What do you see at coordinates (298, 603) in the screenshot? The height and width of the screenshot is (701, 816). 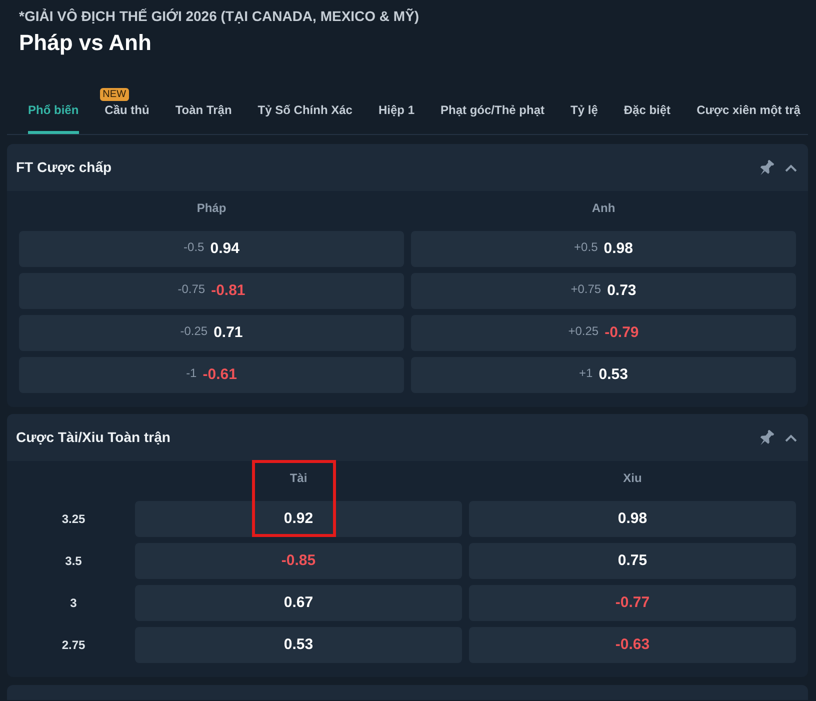 I see `odds-button: 0.67` at bounding box center [298, 603].